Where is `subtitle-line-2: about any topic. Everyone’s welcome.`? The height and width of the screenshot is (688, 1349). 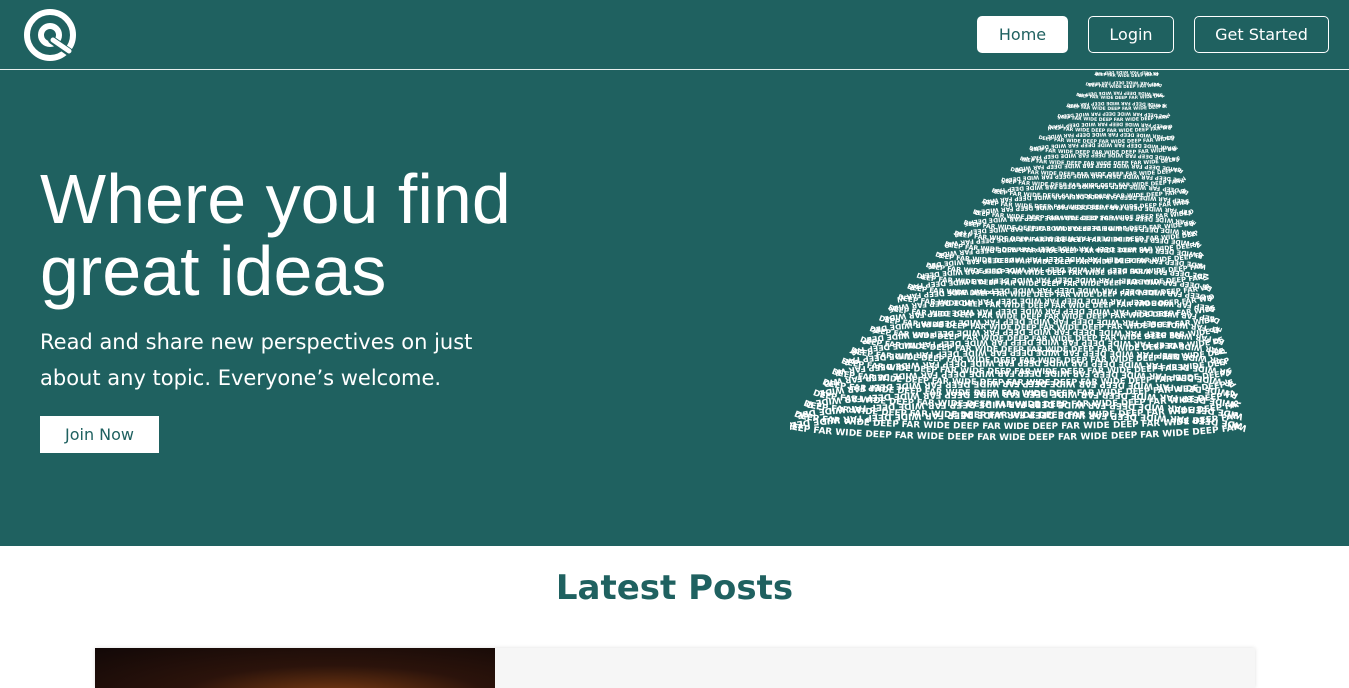
subtitle-line-2: about any topic. Everyone’s welcome. is located at coordinates (241, 378).